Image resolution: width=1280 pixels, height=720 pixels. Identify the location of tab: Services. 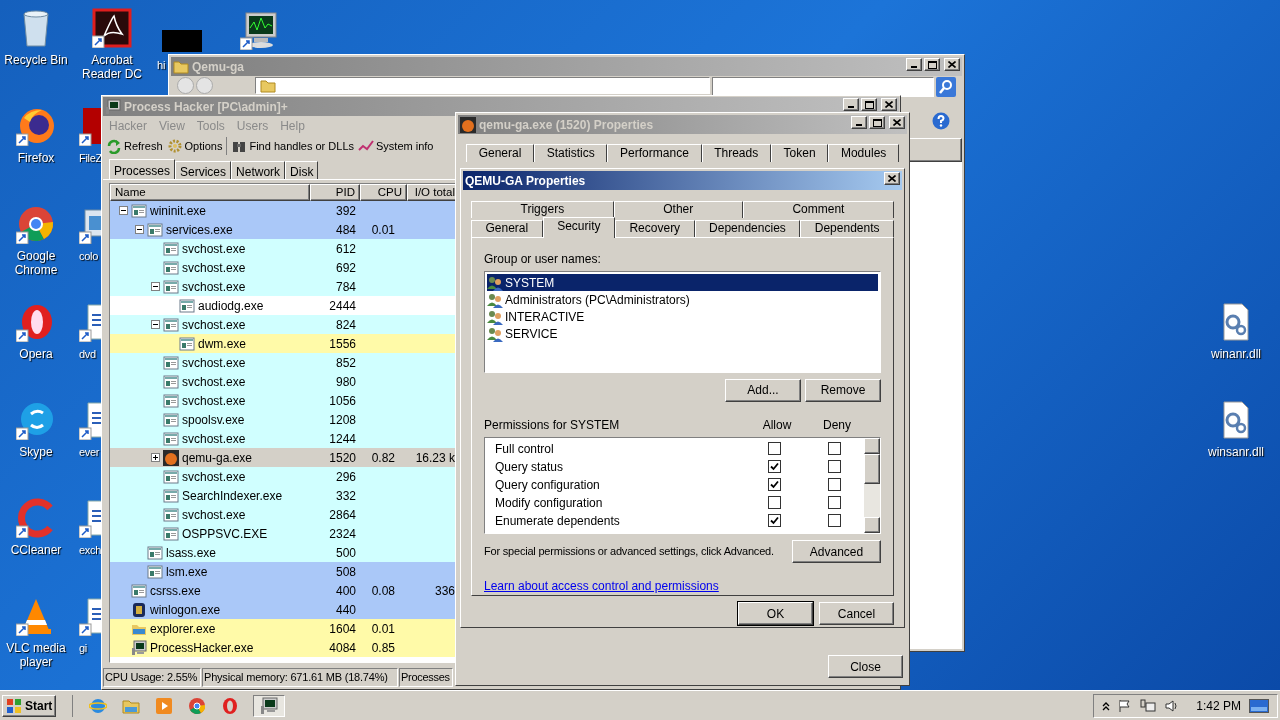
(203, 170).